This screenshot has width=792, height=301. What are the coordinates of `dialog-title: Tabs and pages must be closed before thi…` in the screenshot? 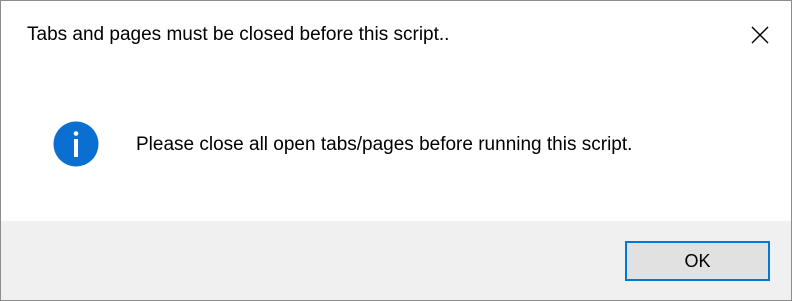 It's located at (238, 34).